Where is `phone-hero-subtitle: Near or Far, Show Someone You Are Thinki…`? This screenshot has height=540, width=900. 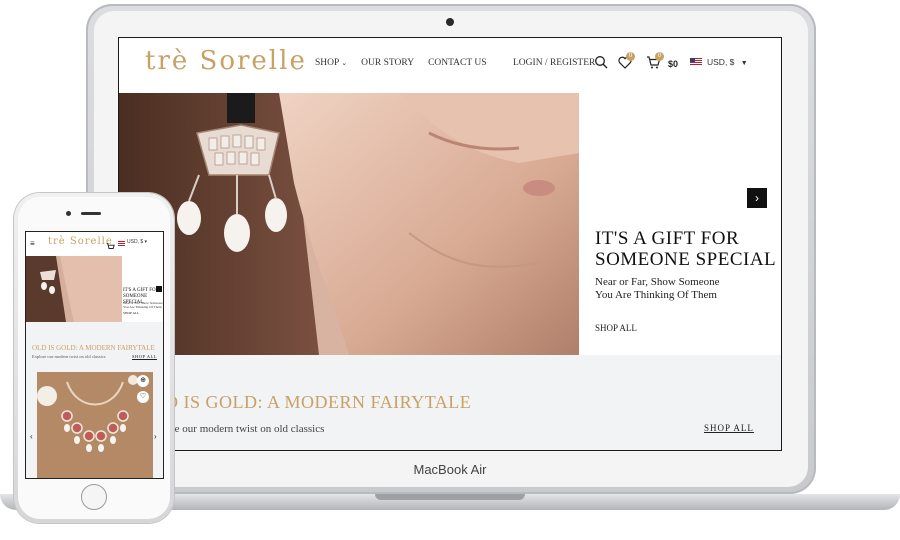 phone-hero-subtitle: Near or Far, Show Someone You Are Thinki… is located at coordinates (143, 305).